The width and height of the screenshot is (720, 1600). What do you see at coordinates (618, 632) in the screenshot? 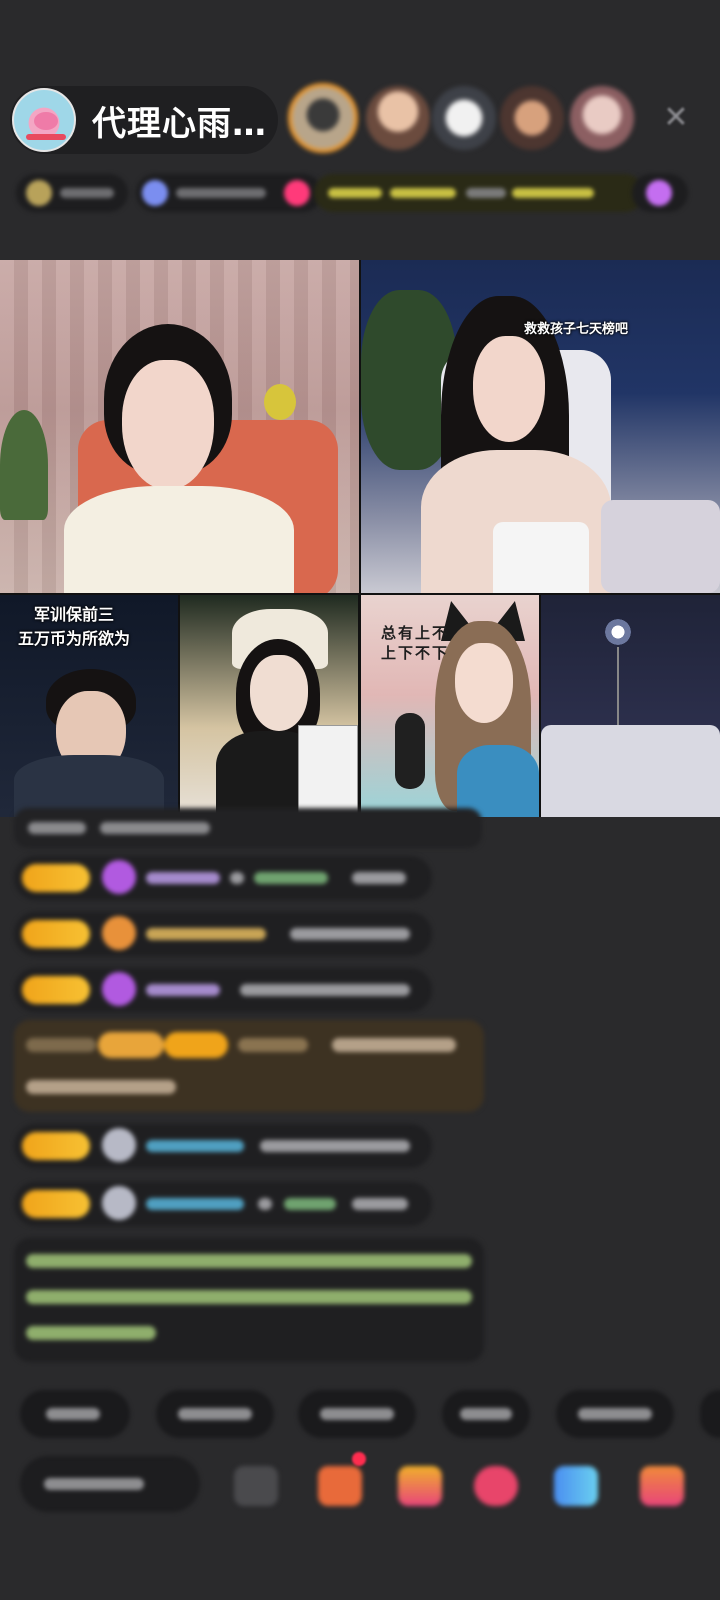
I see `ring-light` at bounding box center [618, 632].